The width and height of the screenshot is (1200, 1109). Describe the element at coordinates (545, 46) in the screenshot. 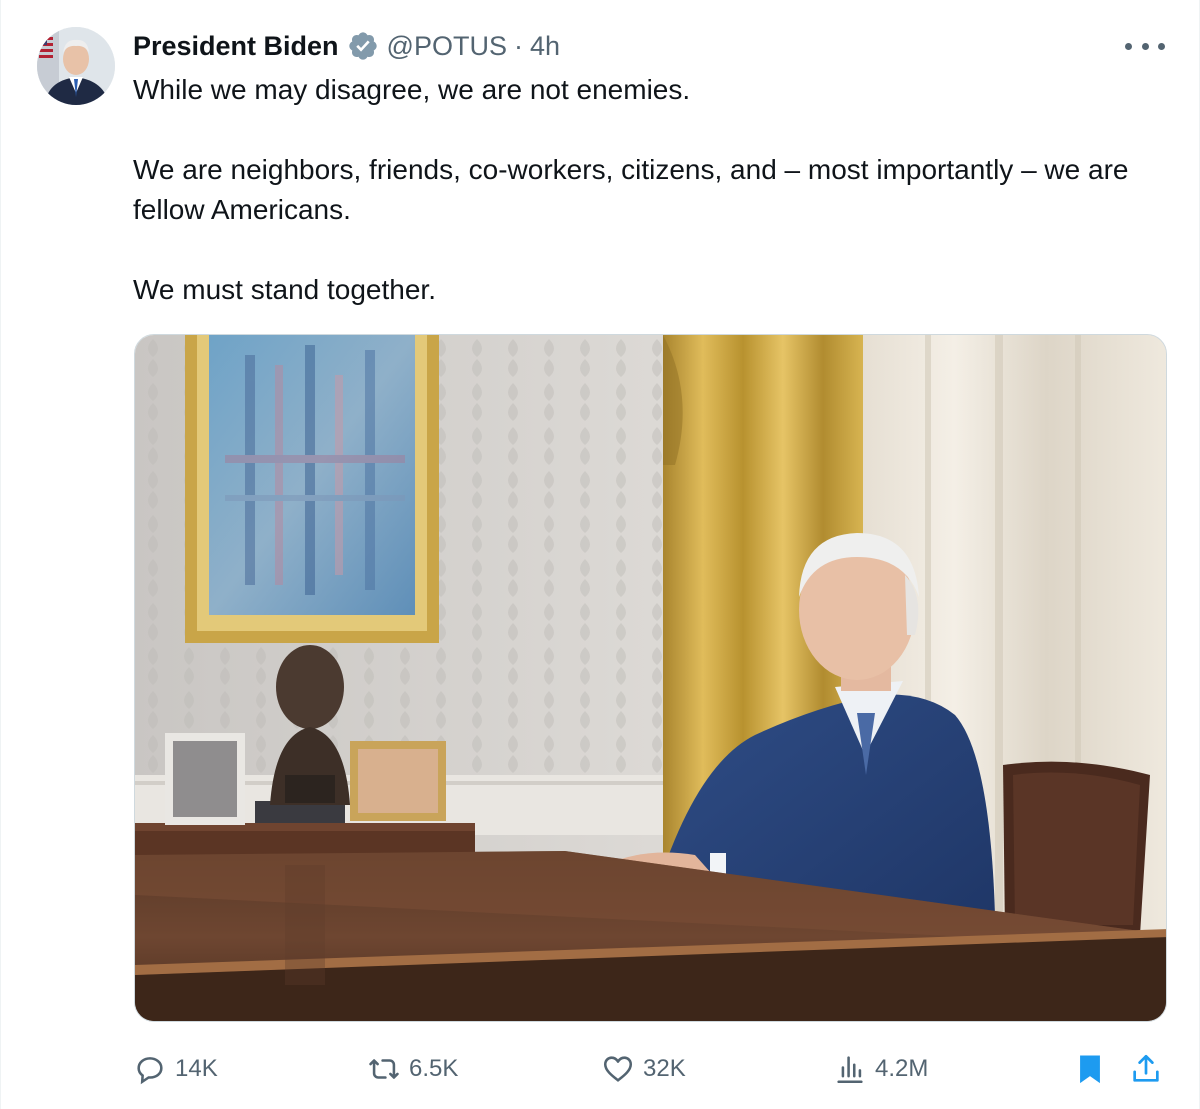

I see `timestamp: 4h` at that location.